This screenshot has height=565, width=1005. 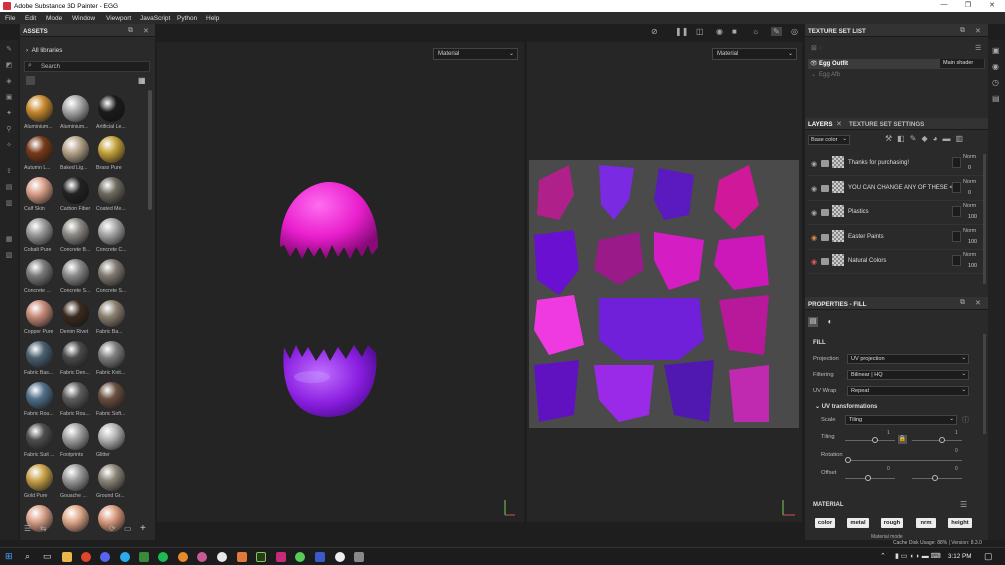 I want to click on file-explorer-icon, so click(x=67, y=557).